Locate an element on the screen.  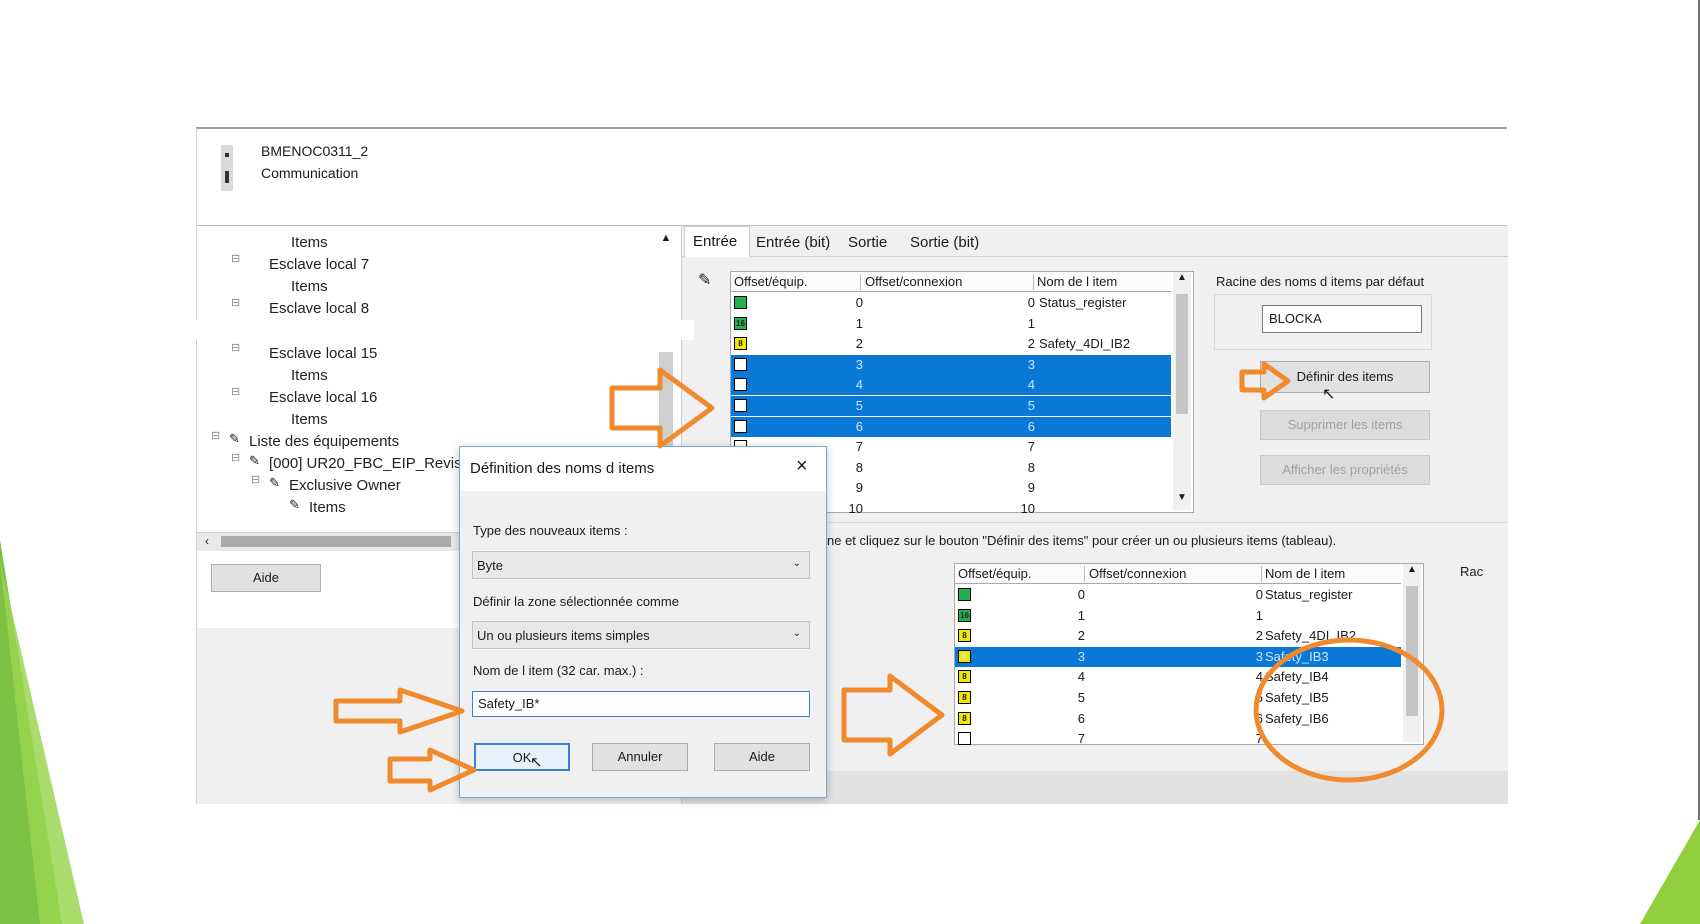
delete-items-button: Supprimer les items is located at coordinates (1345, 425).